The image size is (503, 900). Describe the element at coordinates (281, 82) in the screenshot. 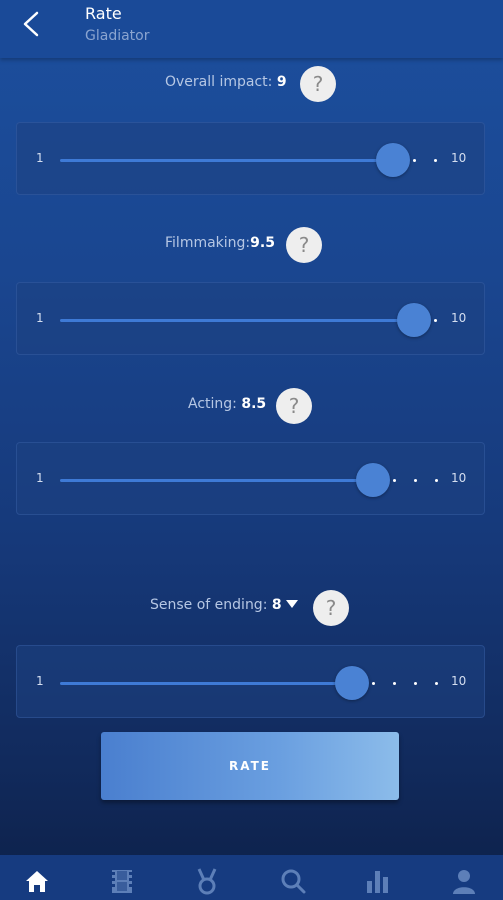

I see `rating-value: 9` at that location.